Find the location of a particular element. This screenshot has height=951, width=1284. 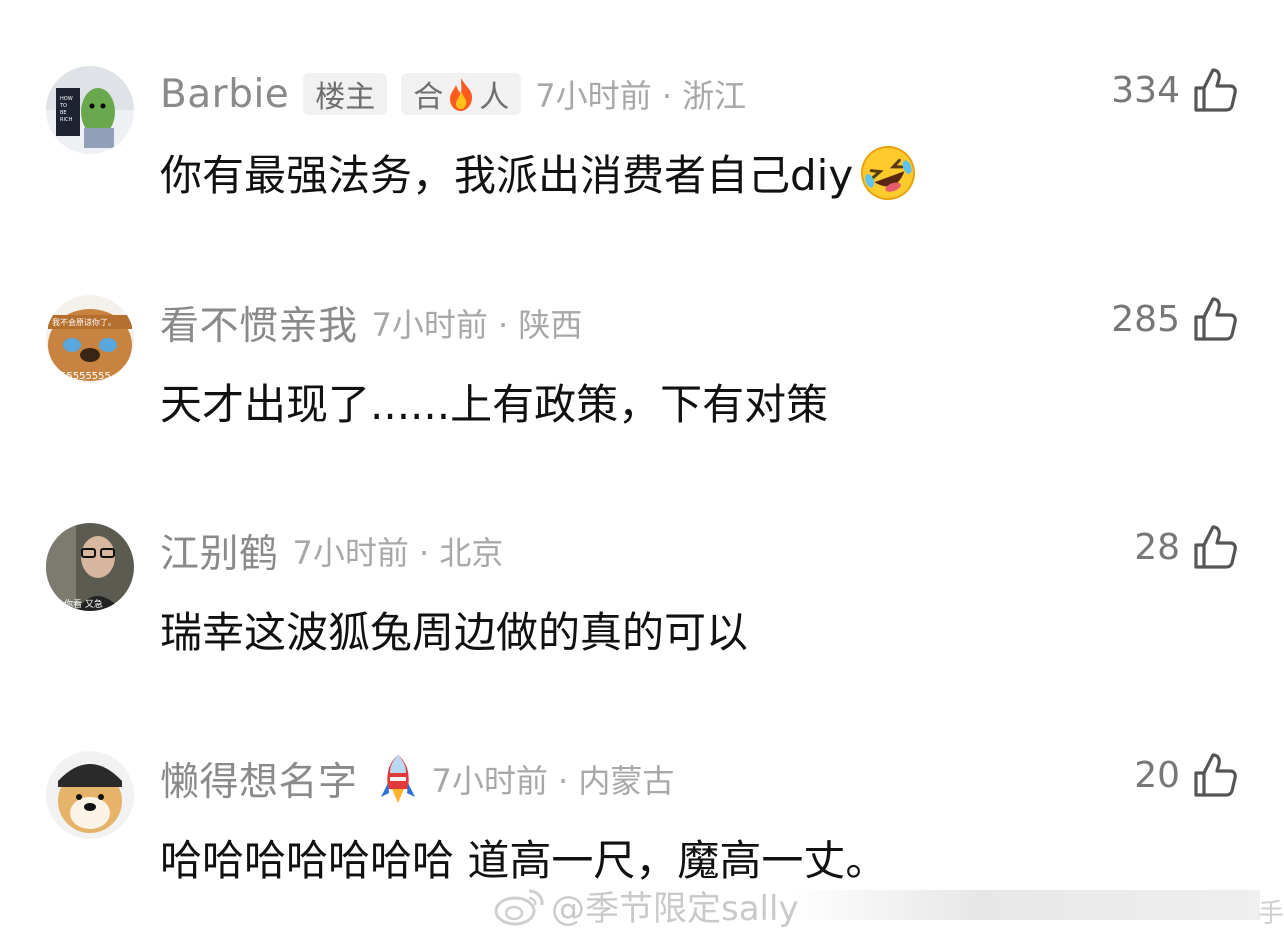

comment-text: 瑞幸这波狐兔周边做的真的可以 is located at coordinates (454, 632).